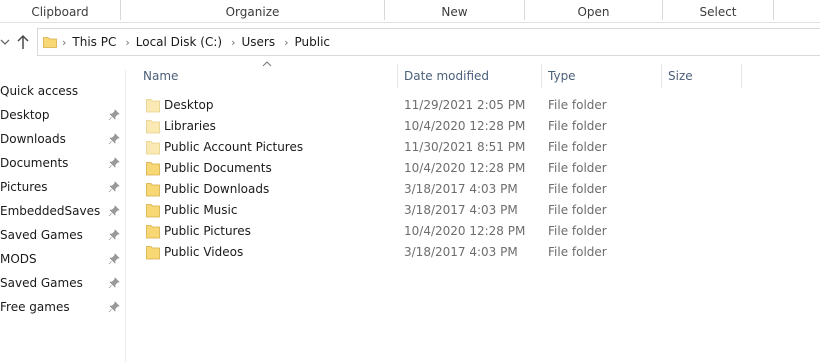 The height and width of the screenshot is (362, 820). I want to click on column-header-size: Size, so click(703, 76).